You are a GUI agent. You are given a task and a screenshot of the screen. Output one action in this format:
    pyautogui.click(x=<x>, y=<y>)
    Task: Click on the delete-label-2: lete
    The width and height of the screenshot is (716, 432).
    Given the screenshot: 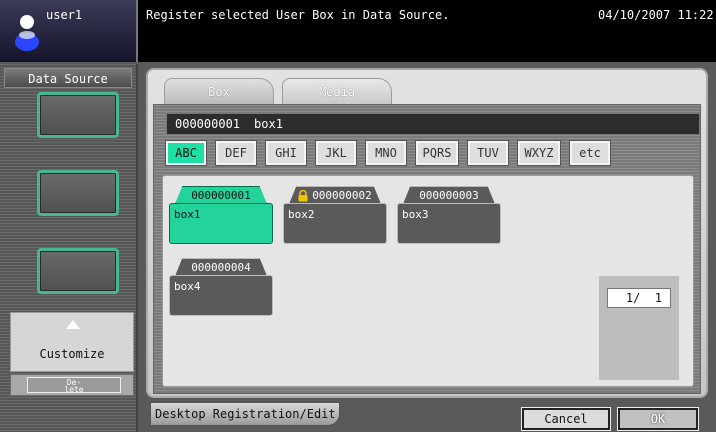 What is the action you would take?
    pyautogui.click(x=74, y=389)
    